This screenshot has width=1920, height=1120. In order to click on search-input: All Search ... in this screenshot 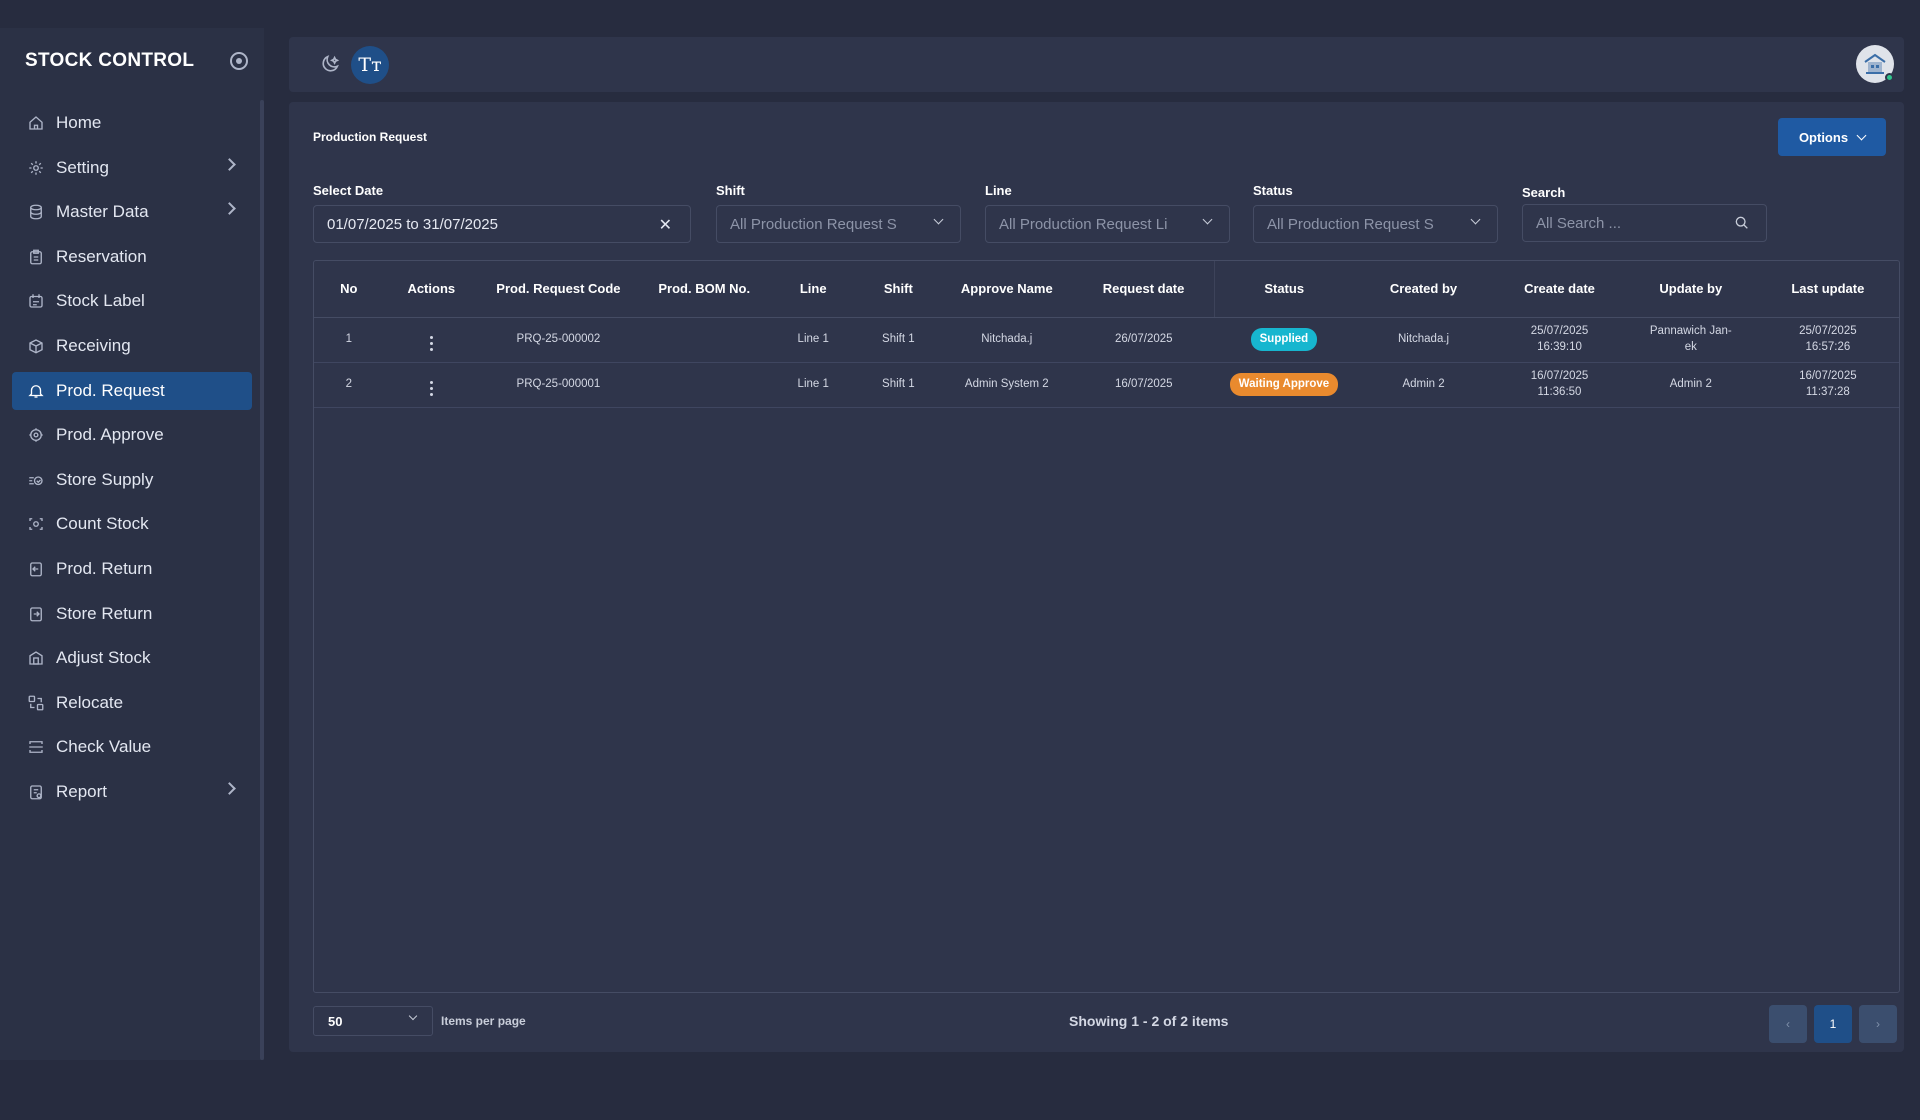, I will do `click(1644, 223)`.